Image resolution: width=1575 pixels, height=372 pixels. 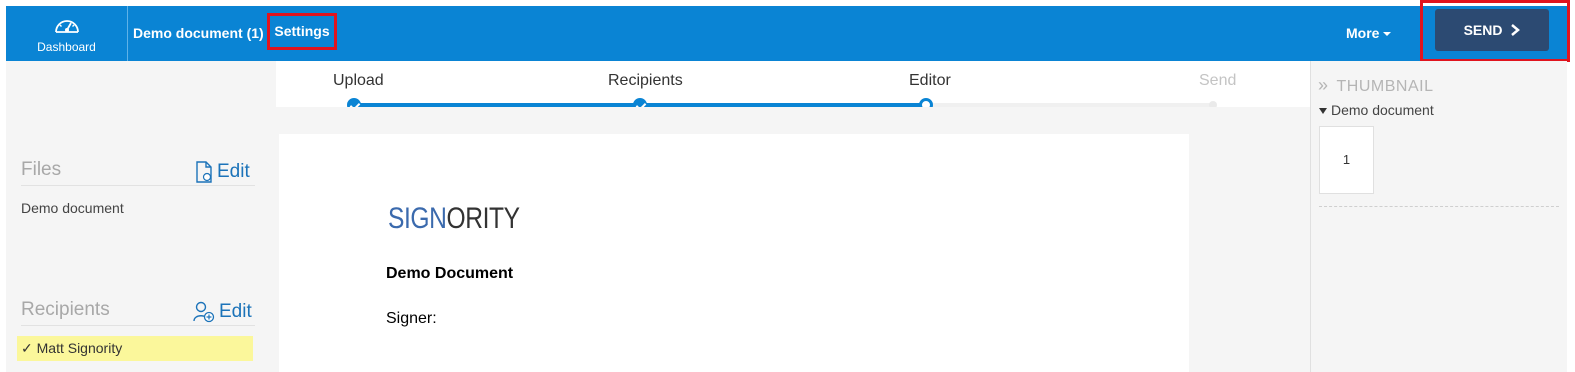 What do you see at coordinates (67, 26) in the screenshot?
I see `dashboard-gauge-icon` at bounding box center [67, 26].